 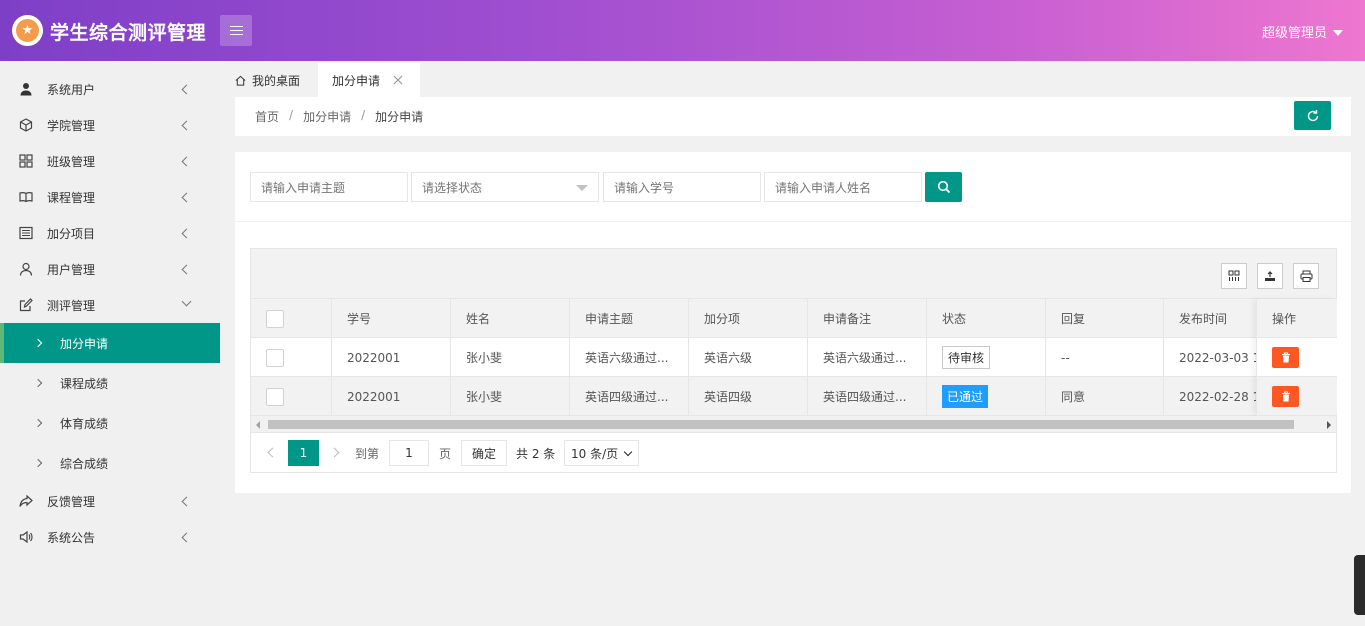 I want to click on operation-cell, so click(x=1297, y=396).